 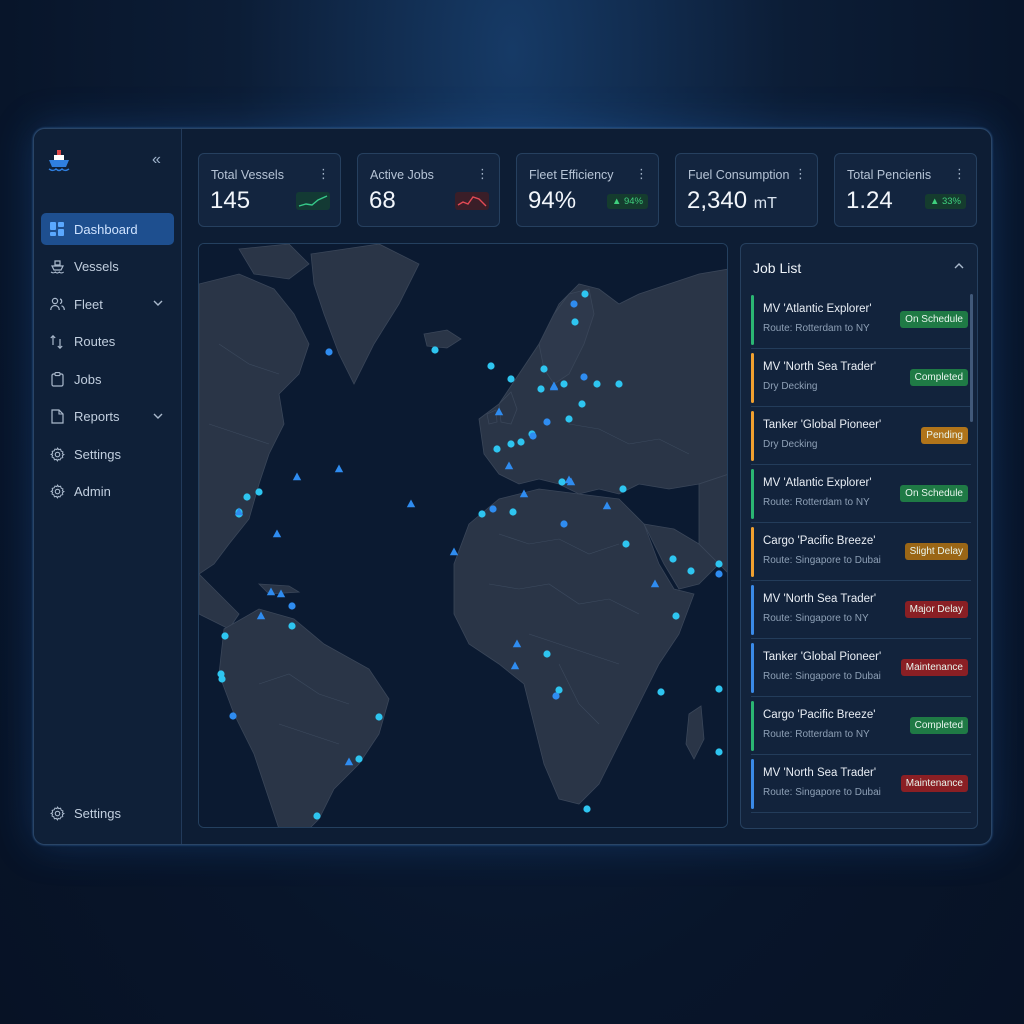 I want to click on gear-icon, so click(x=57, y=813).